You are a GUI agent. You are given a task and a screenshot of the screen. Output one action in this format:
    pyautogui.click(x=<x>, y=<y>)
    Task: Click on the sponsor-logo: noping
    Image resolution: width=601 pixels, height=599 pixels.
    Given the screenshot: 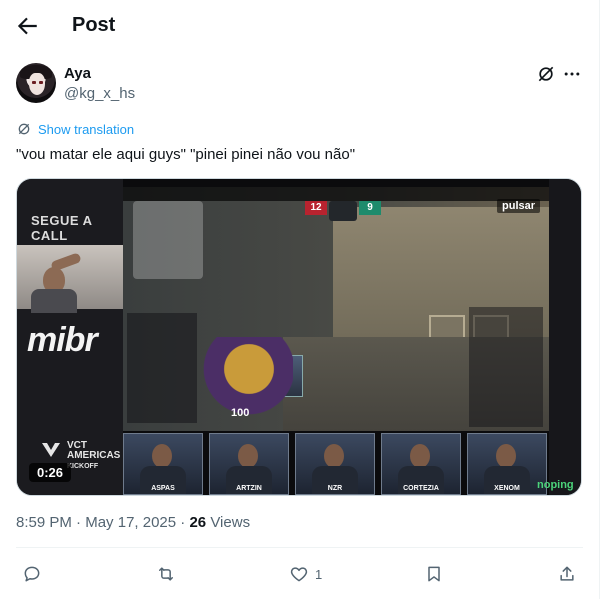 What is the action you would take?
    pyautogui.click(x=555, y=485)
    